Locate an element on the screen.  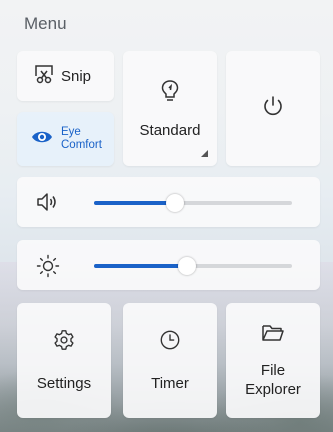
snip-button: Snip is located at coordinates (65, 76).